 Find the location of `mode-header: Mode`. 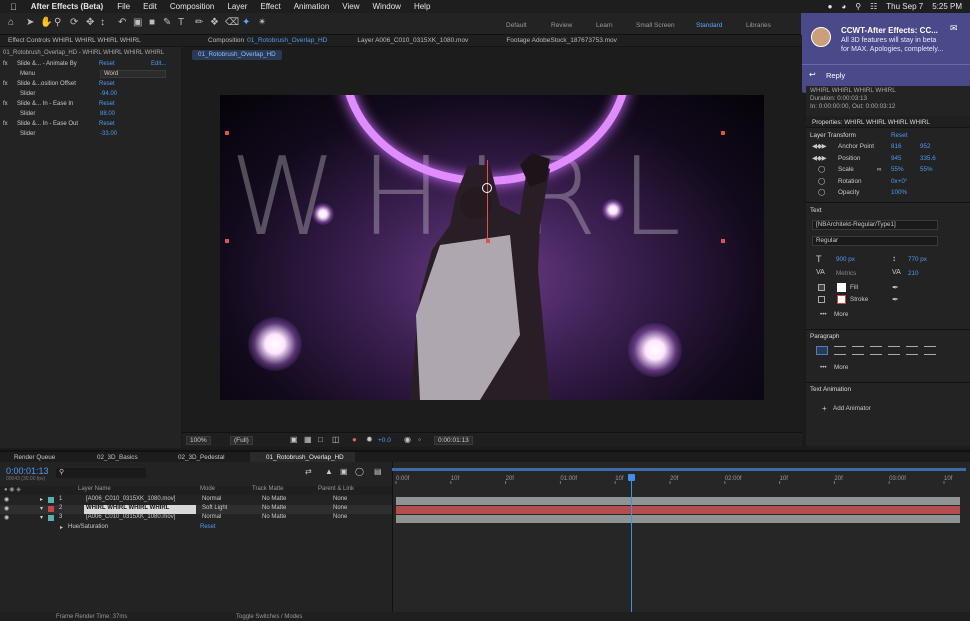

mode-header: Mode is located at coordinates (207, 489).